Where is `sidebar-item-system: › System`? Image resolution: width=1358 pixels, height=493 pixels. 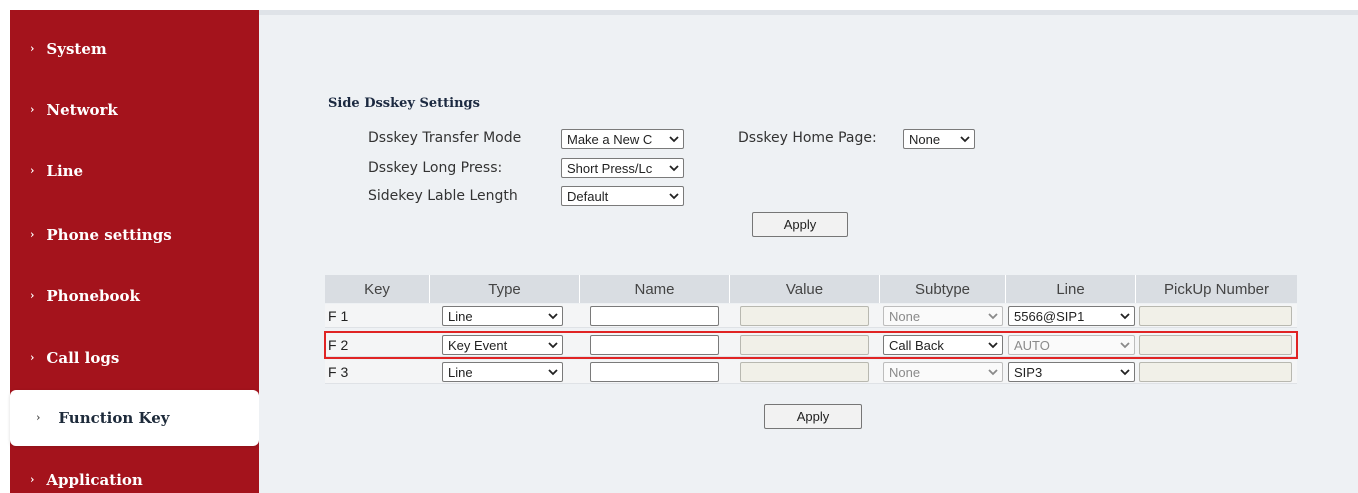 sidebar-item-system: › System is located at coordinates (134, 49).